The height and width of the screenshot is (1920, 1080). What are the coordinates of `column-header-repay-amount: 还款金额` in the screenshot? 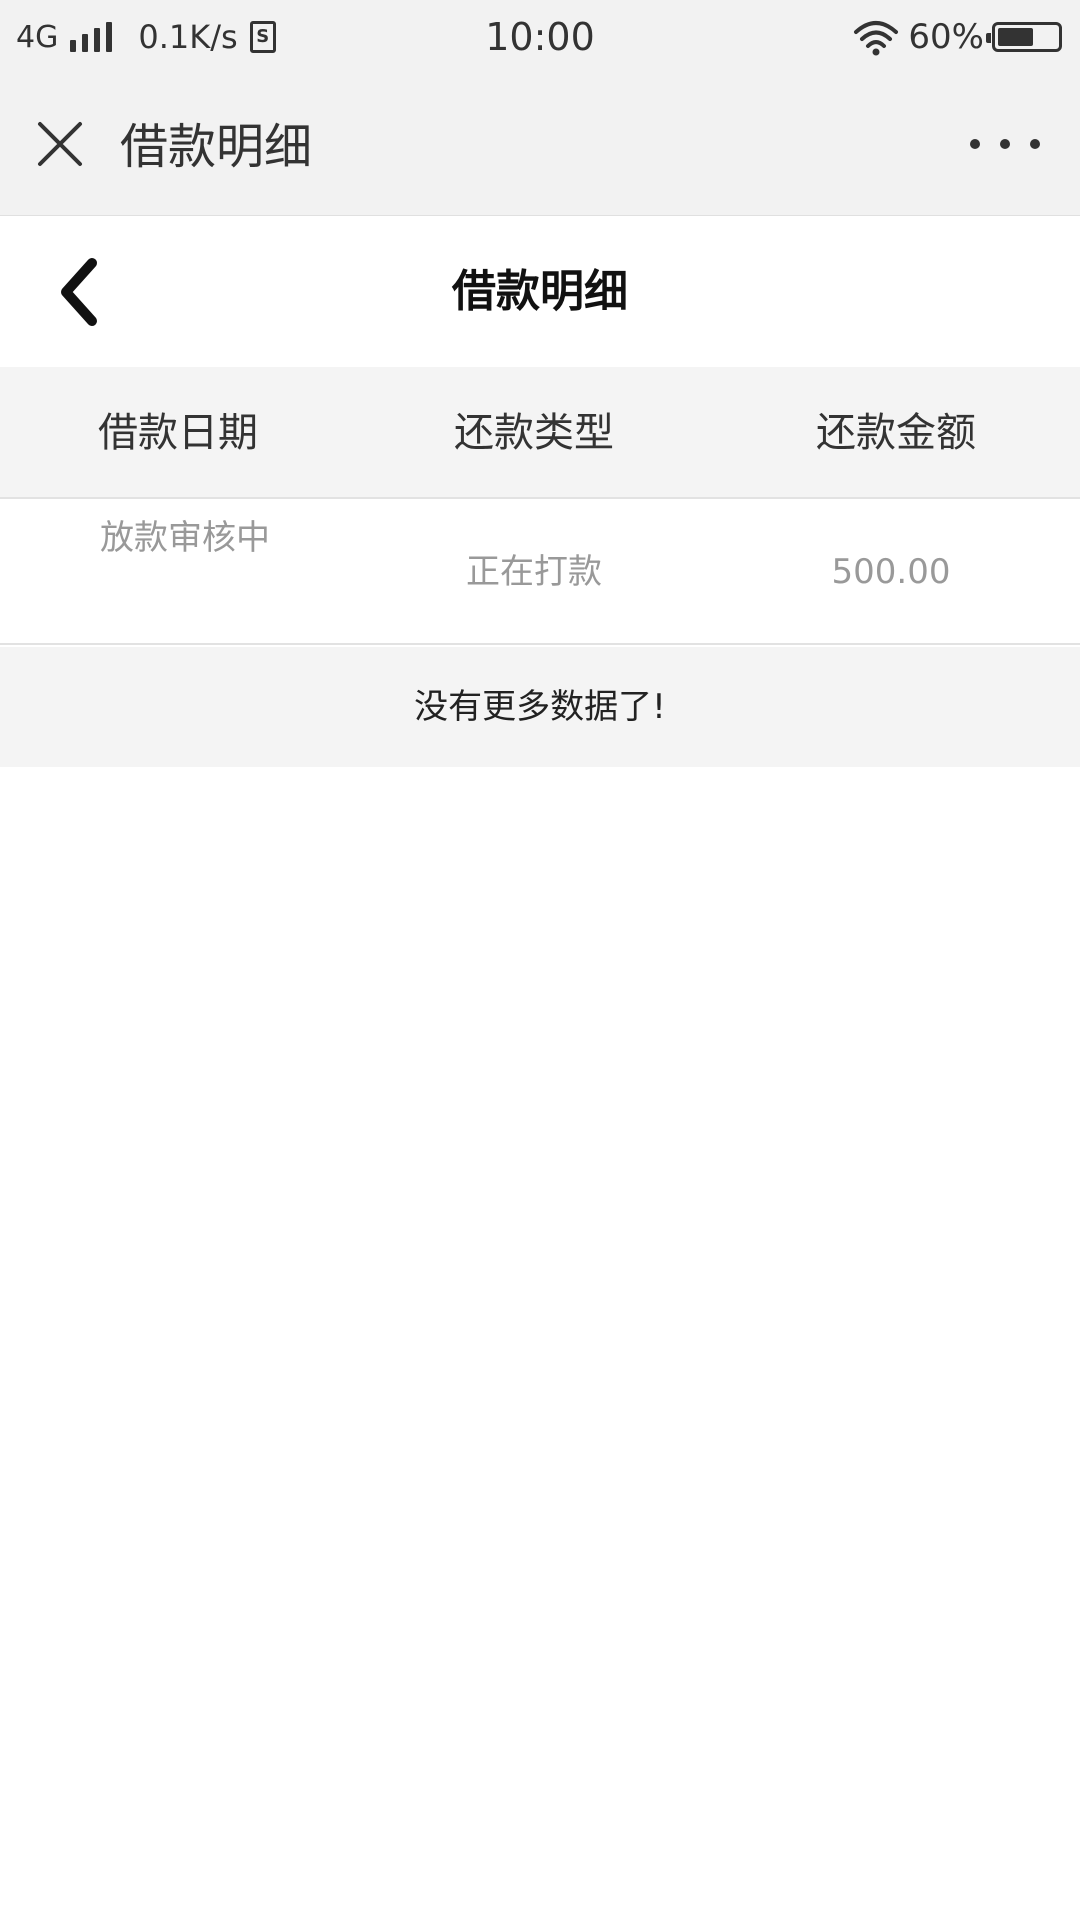 It's located at (896, 433).